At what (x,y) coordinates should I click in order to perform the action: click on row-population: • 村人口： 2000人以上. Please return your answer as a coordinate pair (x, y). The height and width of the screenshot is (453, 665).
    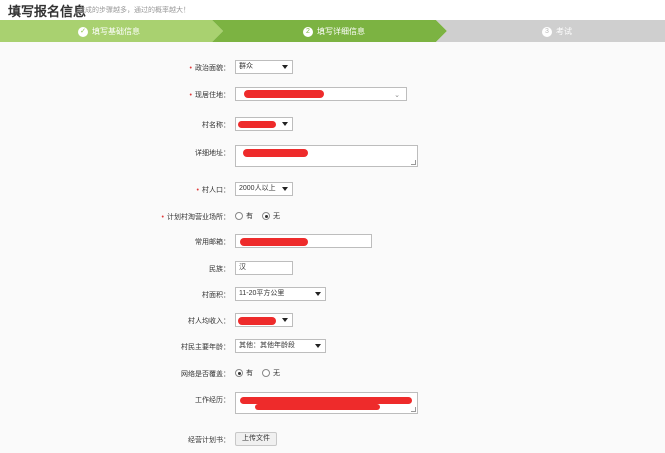
    Looking at the image, I should click on (332, 190).